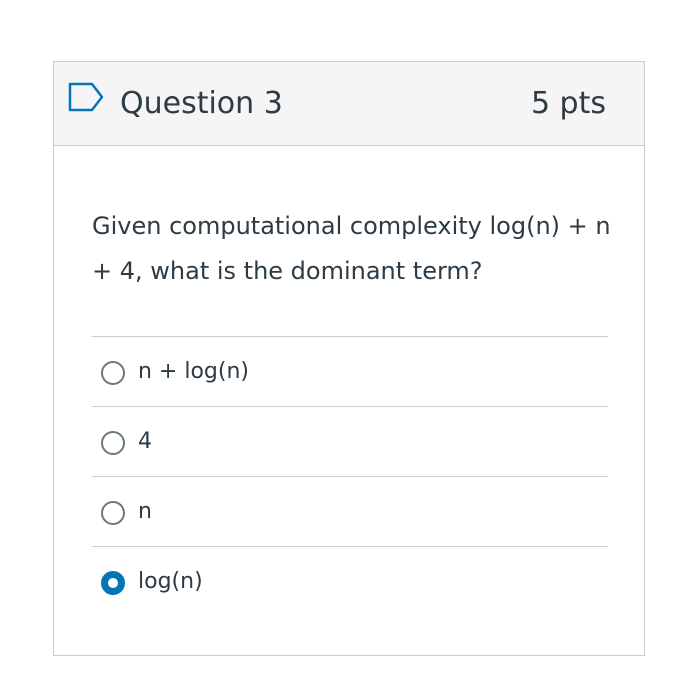  What do you see at coordinates (145, 512) in the screenshot?
I see `answer-label: n` at bounding box center [145, 512].